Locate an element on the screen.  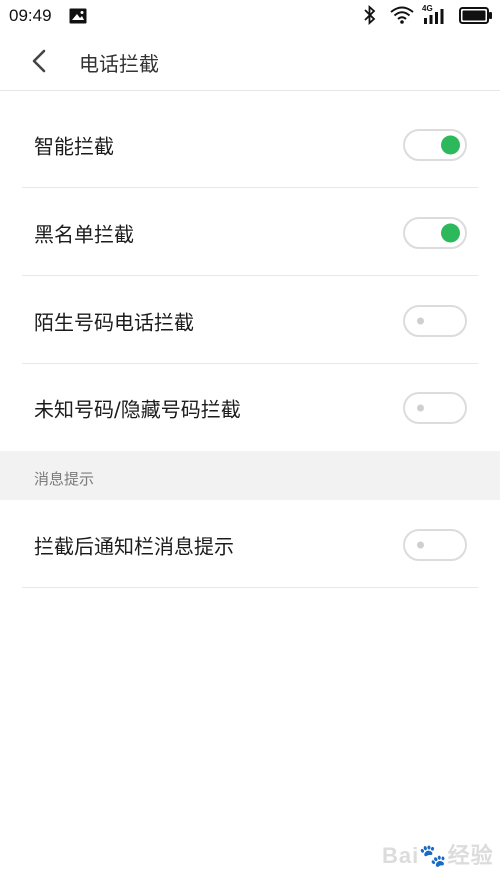
section-title: 消息提示 is located at coordinates (64, 479).